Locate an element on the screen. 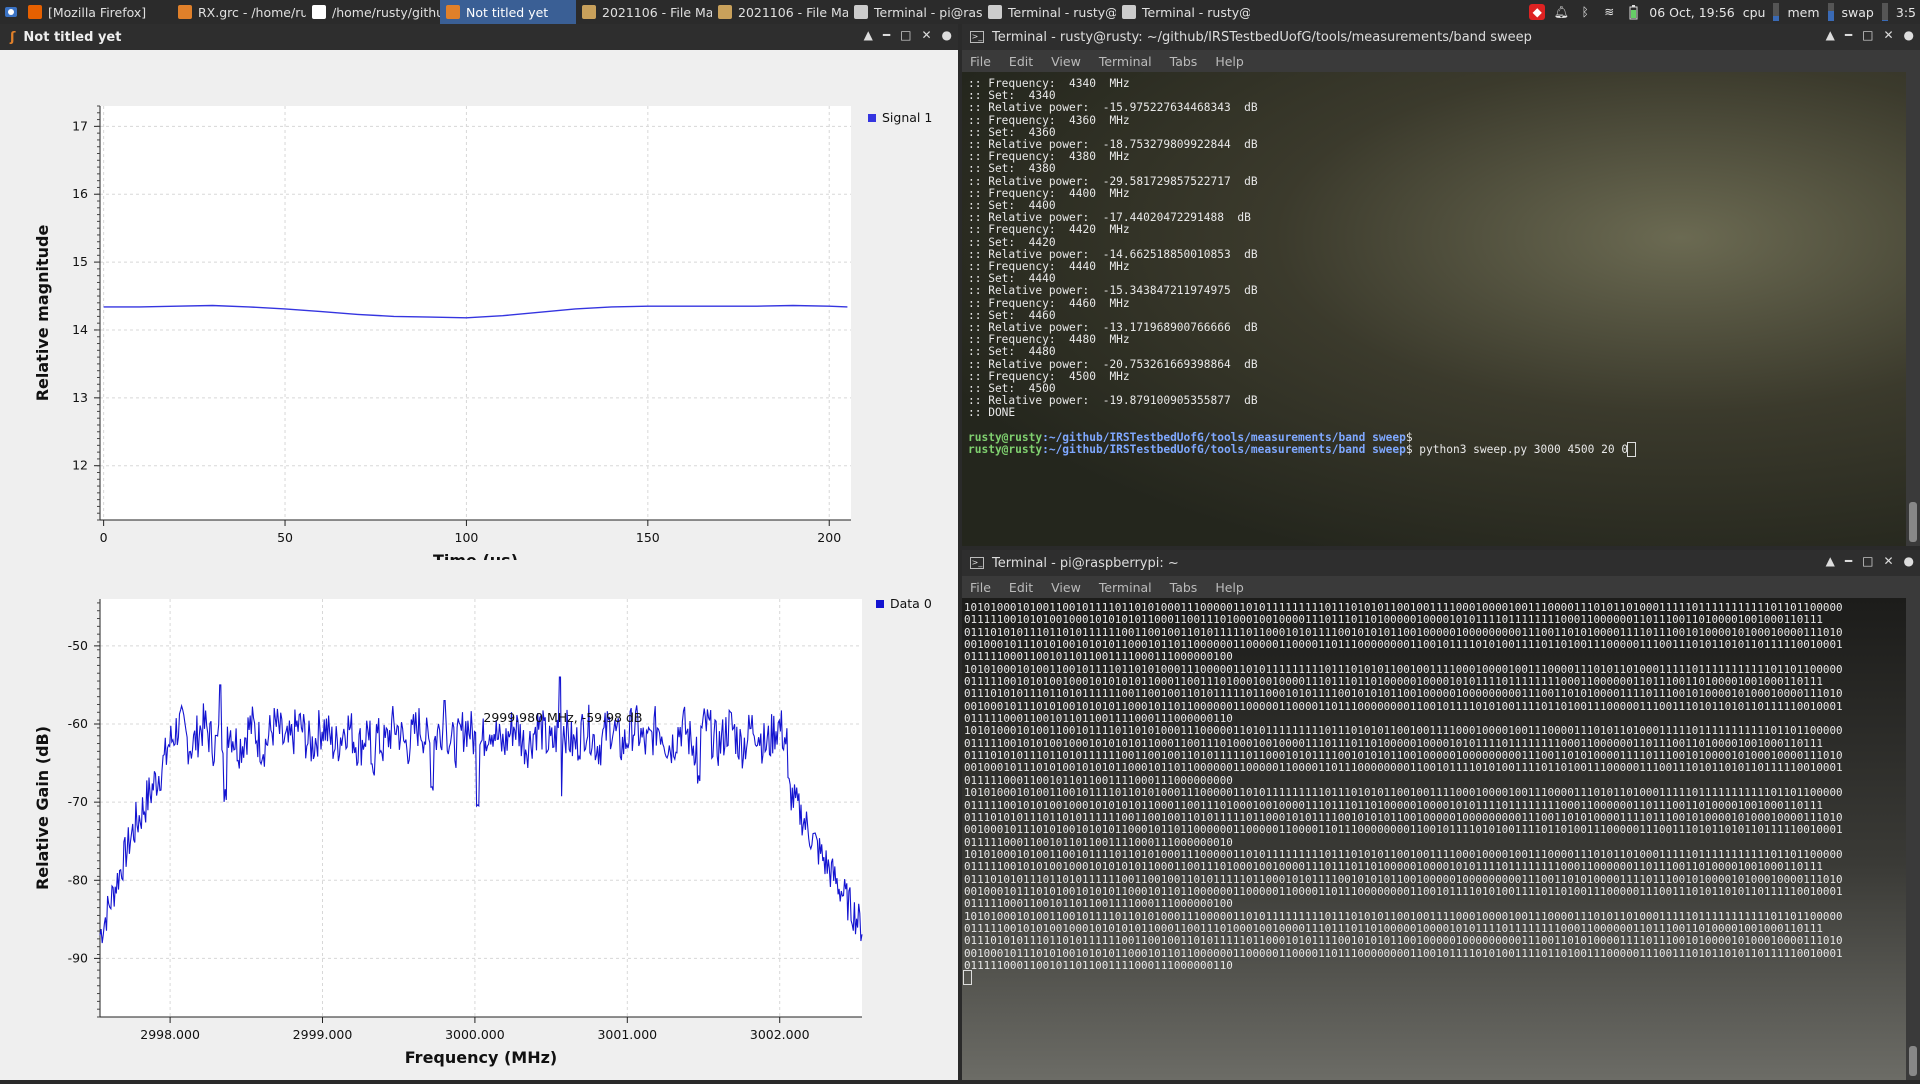  terminal-menubar: File Edit View Terminal Tabs Help is located at coordinates (1441, 61).